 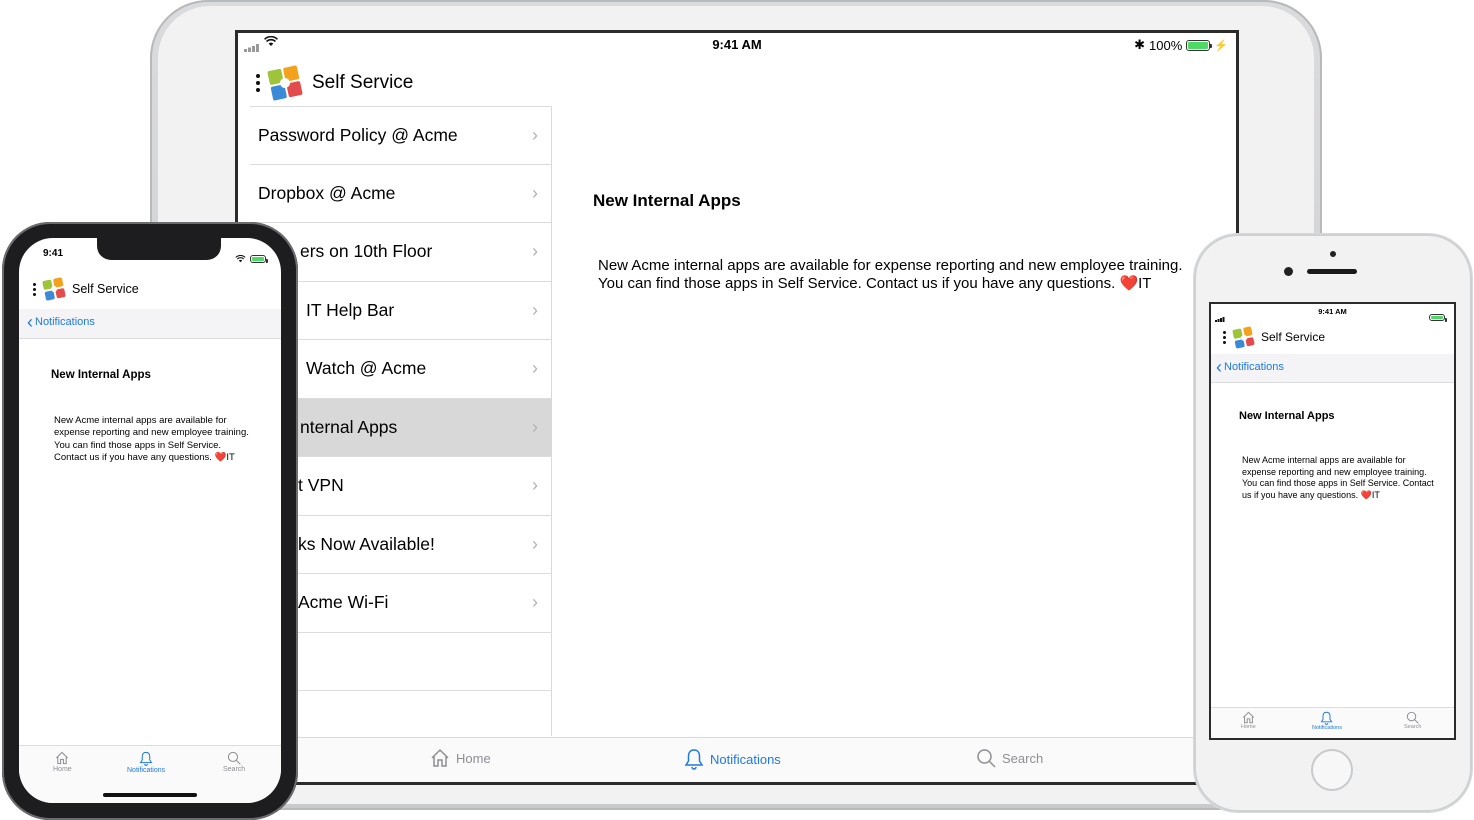 I want to click on home-indicator, so click(x=150, y=795).